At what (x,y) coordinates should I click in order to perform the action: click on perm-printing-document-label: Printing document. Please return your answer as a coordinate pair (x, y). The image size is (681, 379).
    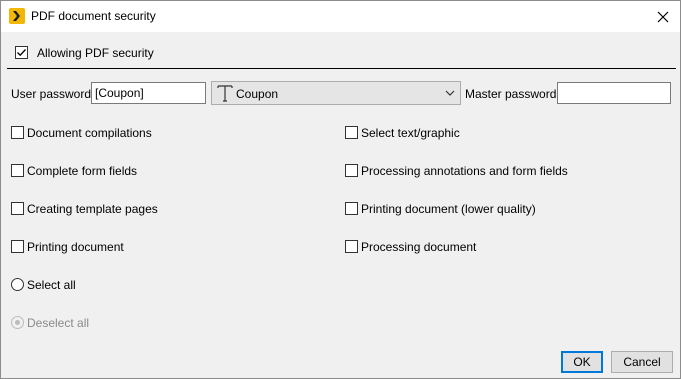
    Looking at the image, I should click on (75, 247).